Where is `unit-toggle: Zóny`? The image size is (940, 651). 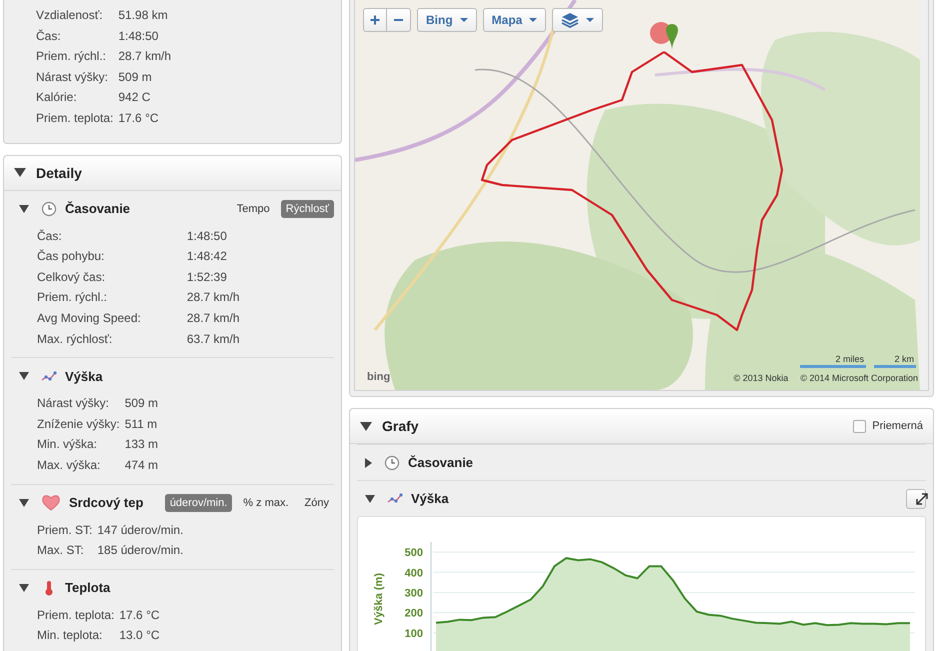 unit-toggle: Zóny is located at coordinates (317, 503).